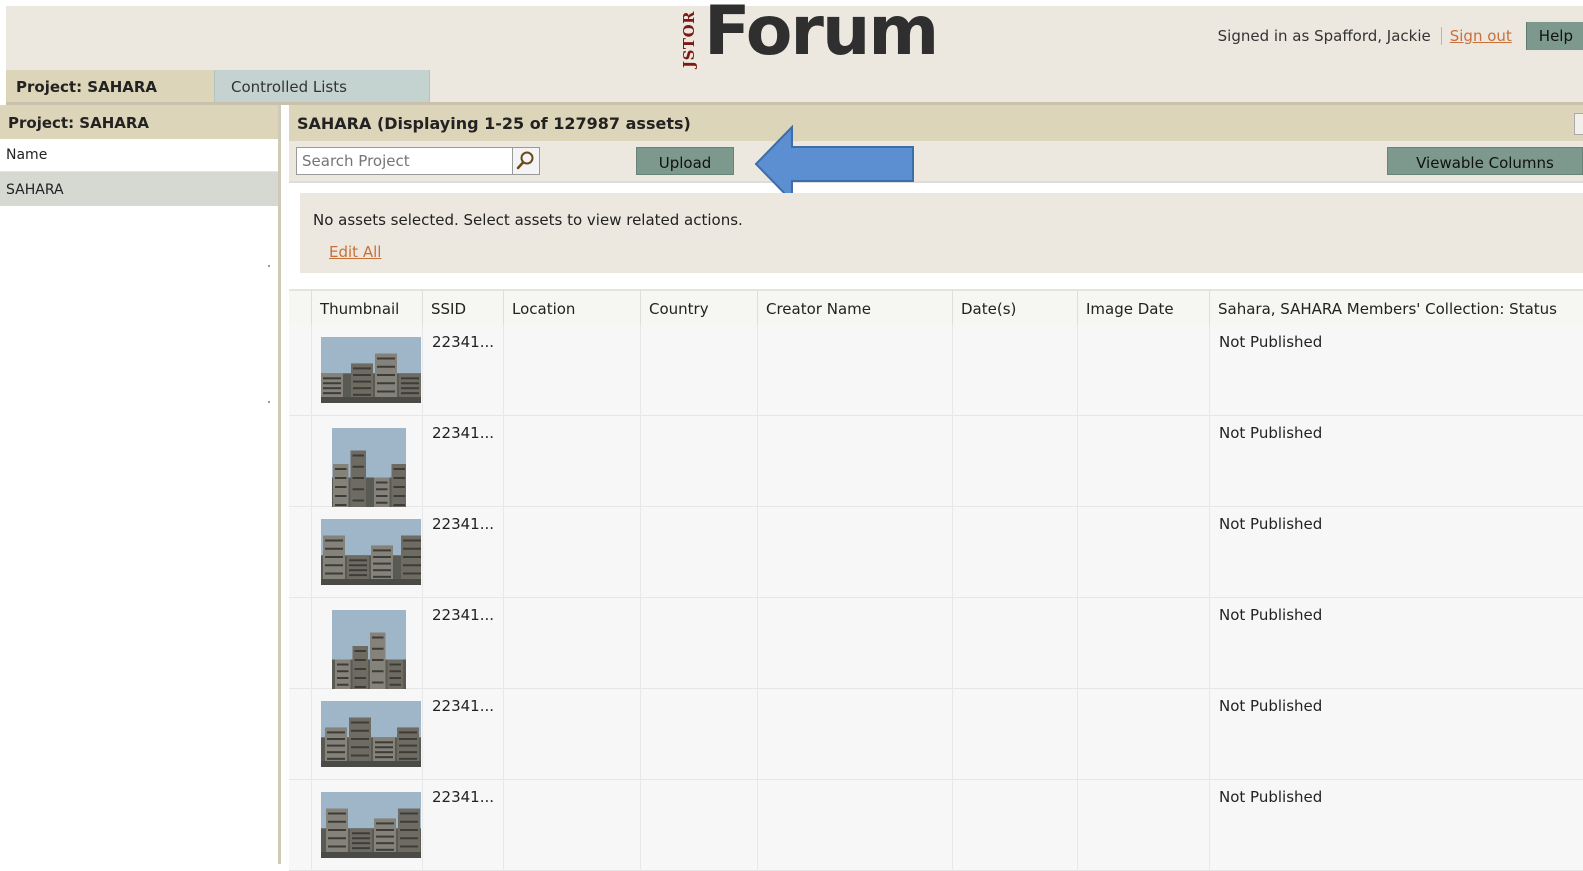 The height and width of the screenshot is (871, 1583). Describe the element at coordinates (1324, 36) in the screenshot. I see `signed-in-text: Signed in as Spafford, Jackie` at that location.